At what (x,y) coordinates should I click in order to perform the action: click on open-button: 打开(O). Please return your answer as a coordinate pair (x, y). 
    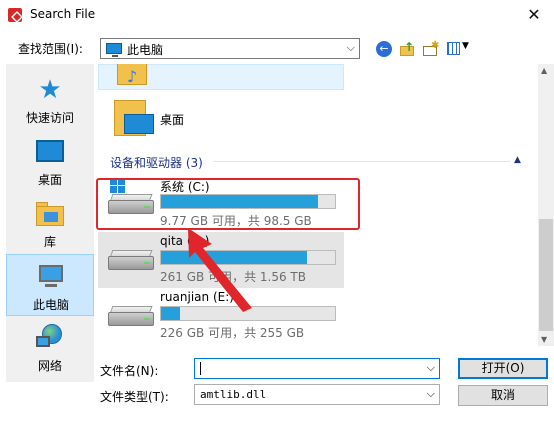
    Looking at the image, I should click on (503, 368).